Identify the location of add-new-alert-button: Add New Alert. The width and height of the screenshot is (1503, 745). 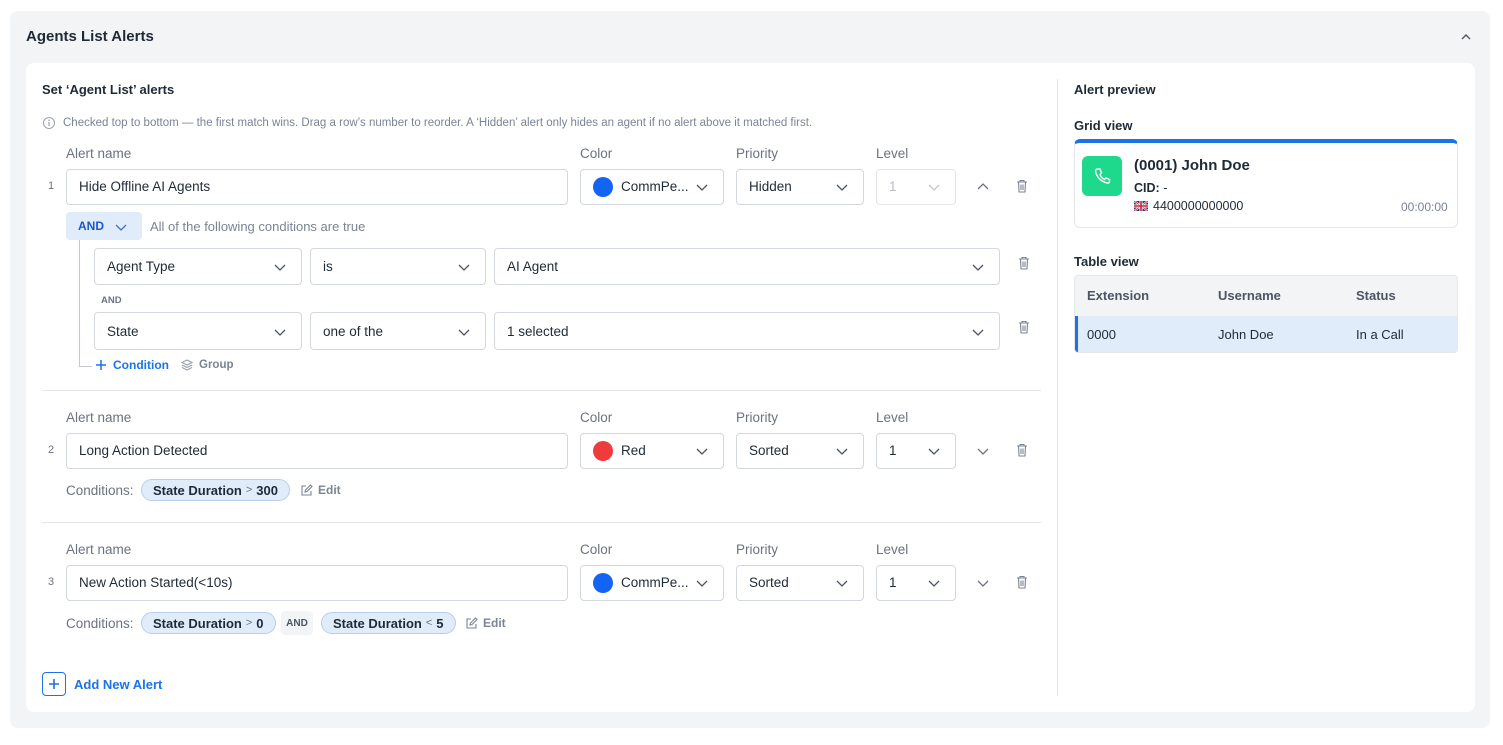
(102, 684).